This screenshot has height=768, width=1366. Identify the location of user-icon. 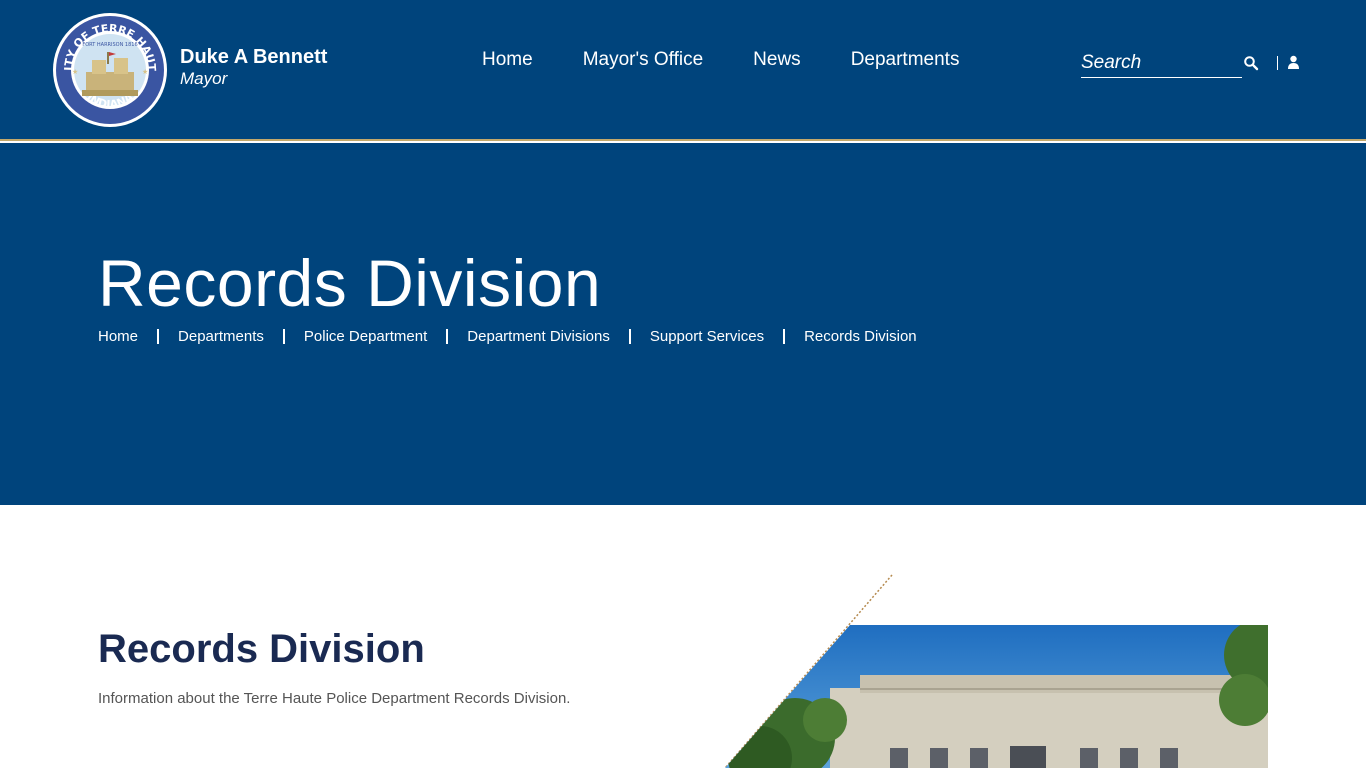
(1293, 62).